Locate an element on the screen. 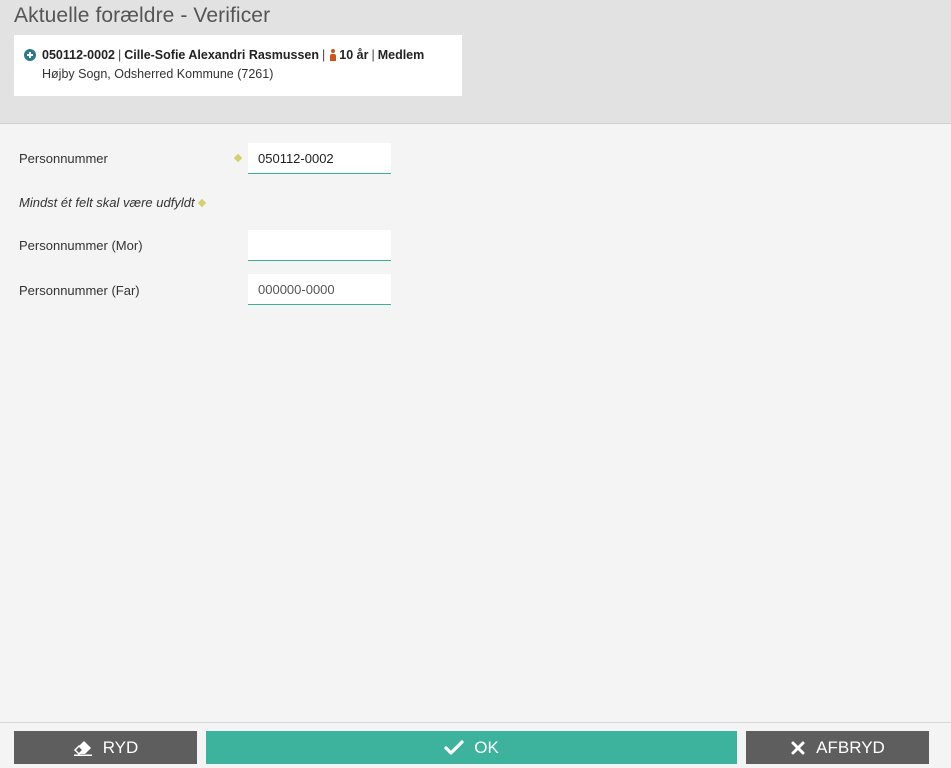 This screenshot has height=768, width=951. female-person-icon is located at coordinates (333, 55).